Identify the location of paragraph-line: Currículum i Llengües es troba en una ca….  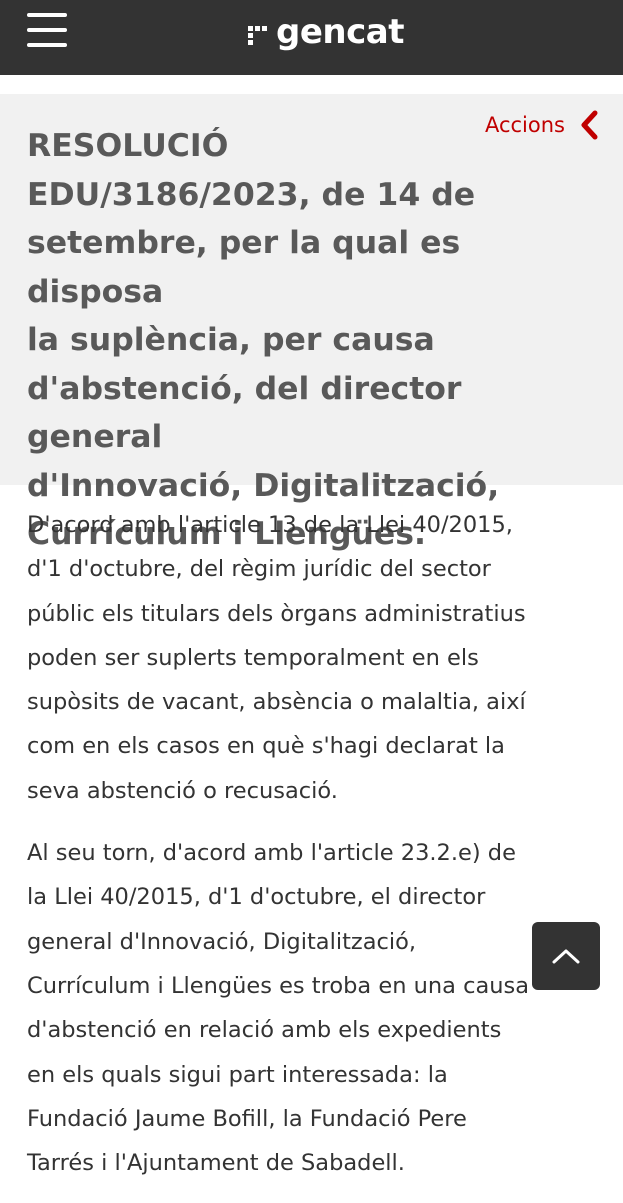
(278, 985).